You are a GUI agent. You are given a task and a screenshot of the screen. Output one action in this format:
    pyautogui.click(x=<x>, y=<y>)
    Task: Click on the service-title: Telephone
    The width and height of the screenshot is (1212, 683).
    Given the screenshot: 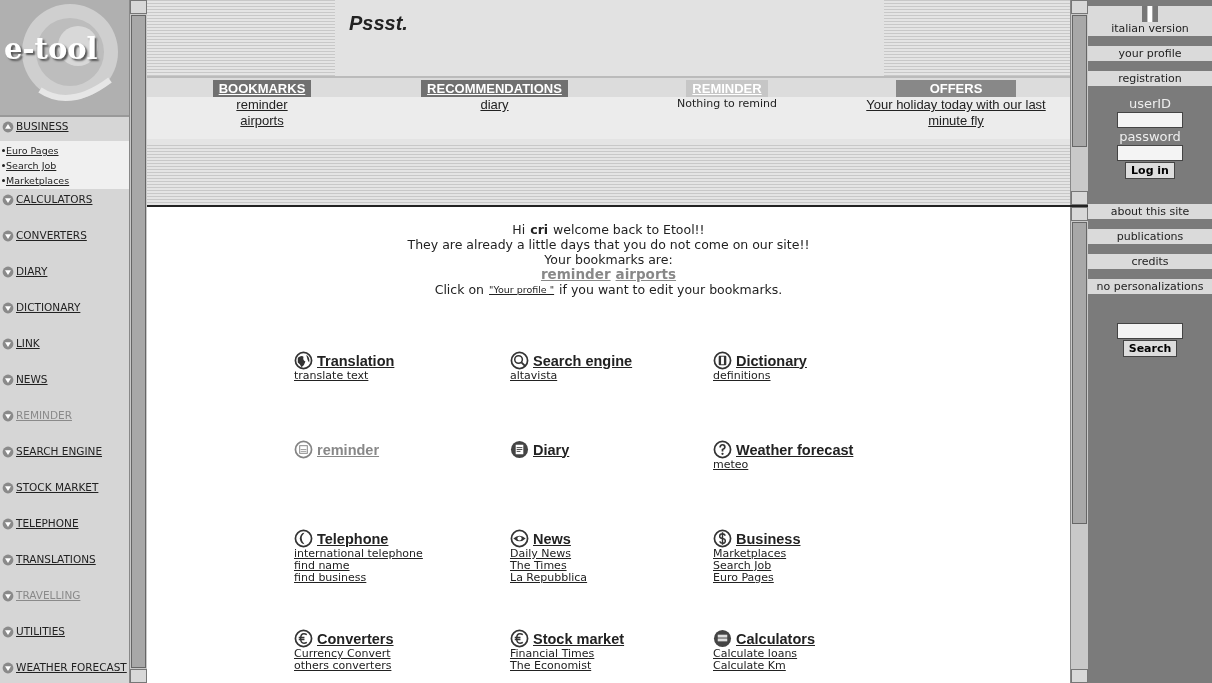 What is the action you would take?
    pyautogui.click(x=353, y=538)
    